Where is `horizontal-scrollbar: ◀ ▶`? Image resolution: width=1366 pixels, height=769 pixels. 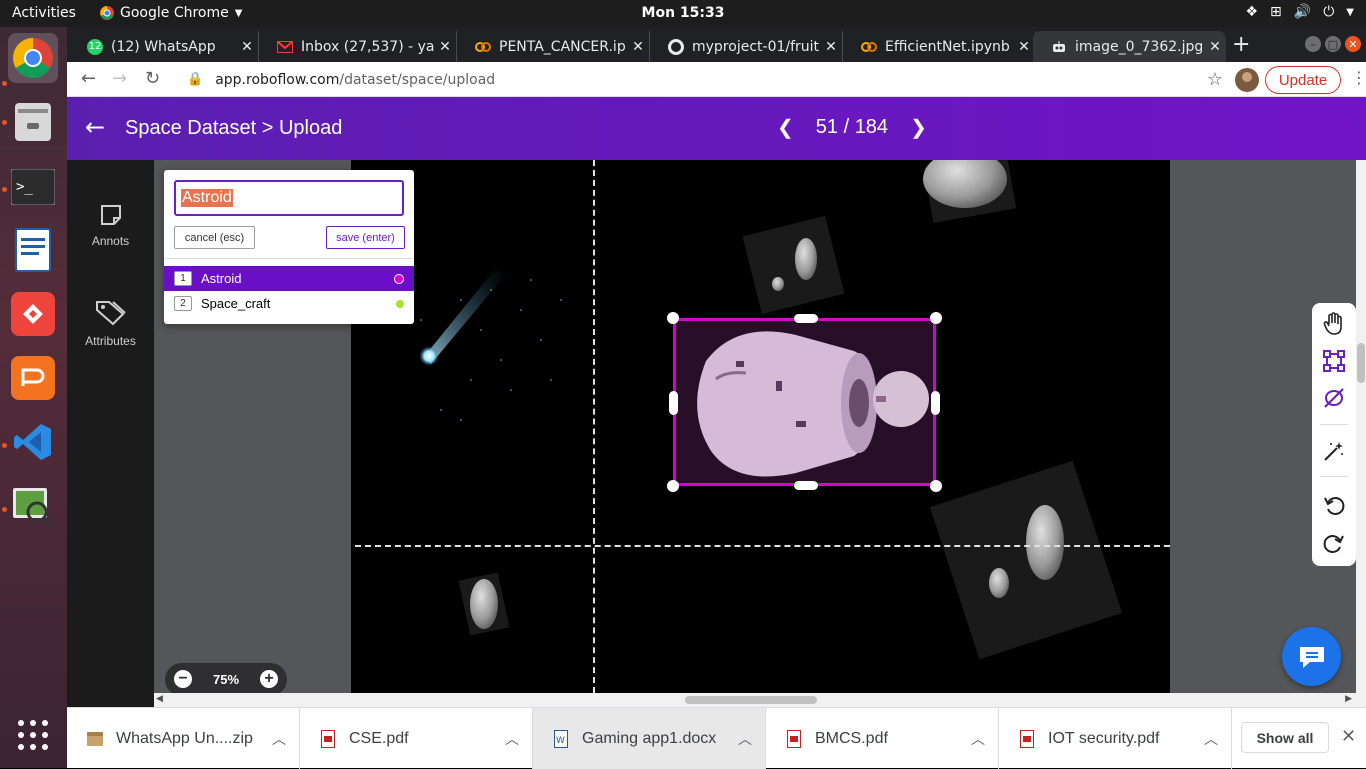 horizontal-scrollbar: ◀ ▶ is located at coordinates (760, 700).